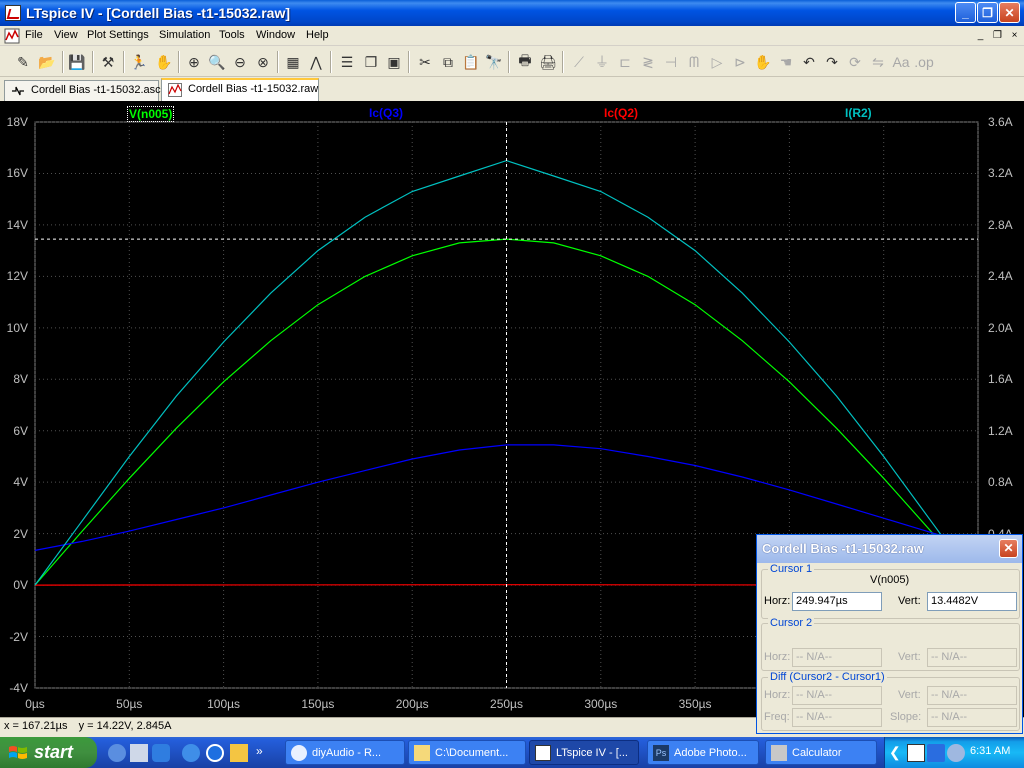 This screenshot has width=1024, height=768. I want to click on x-tick-label: 300µs, so click(601, 704).